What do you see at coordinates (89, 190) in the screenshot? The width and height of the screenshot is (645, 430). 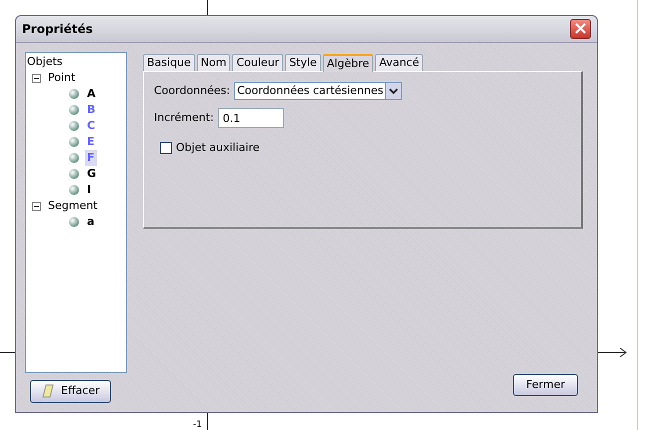 I see `tree-item: I` at bounding box center [89, 190].